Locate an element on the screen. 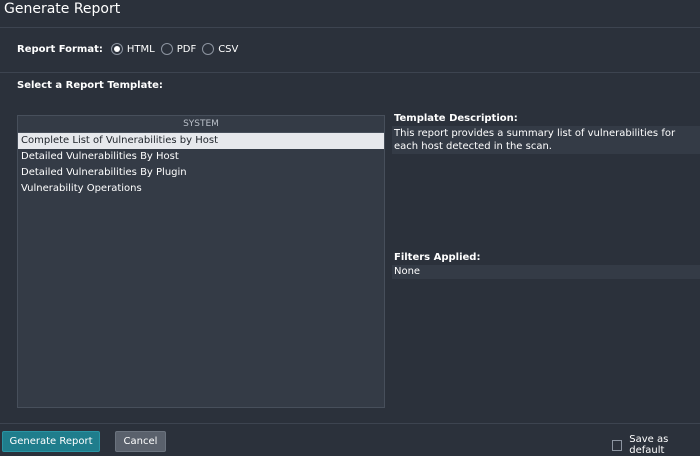 This screenshot has width=700, height=456. template-item-complete-list: Complete List of Vulnerabilities by Host is located at coordinates (201, 141).